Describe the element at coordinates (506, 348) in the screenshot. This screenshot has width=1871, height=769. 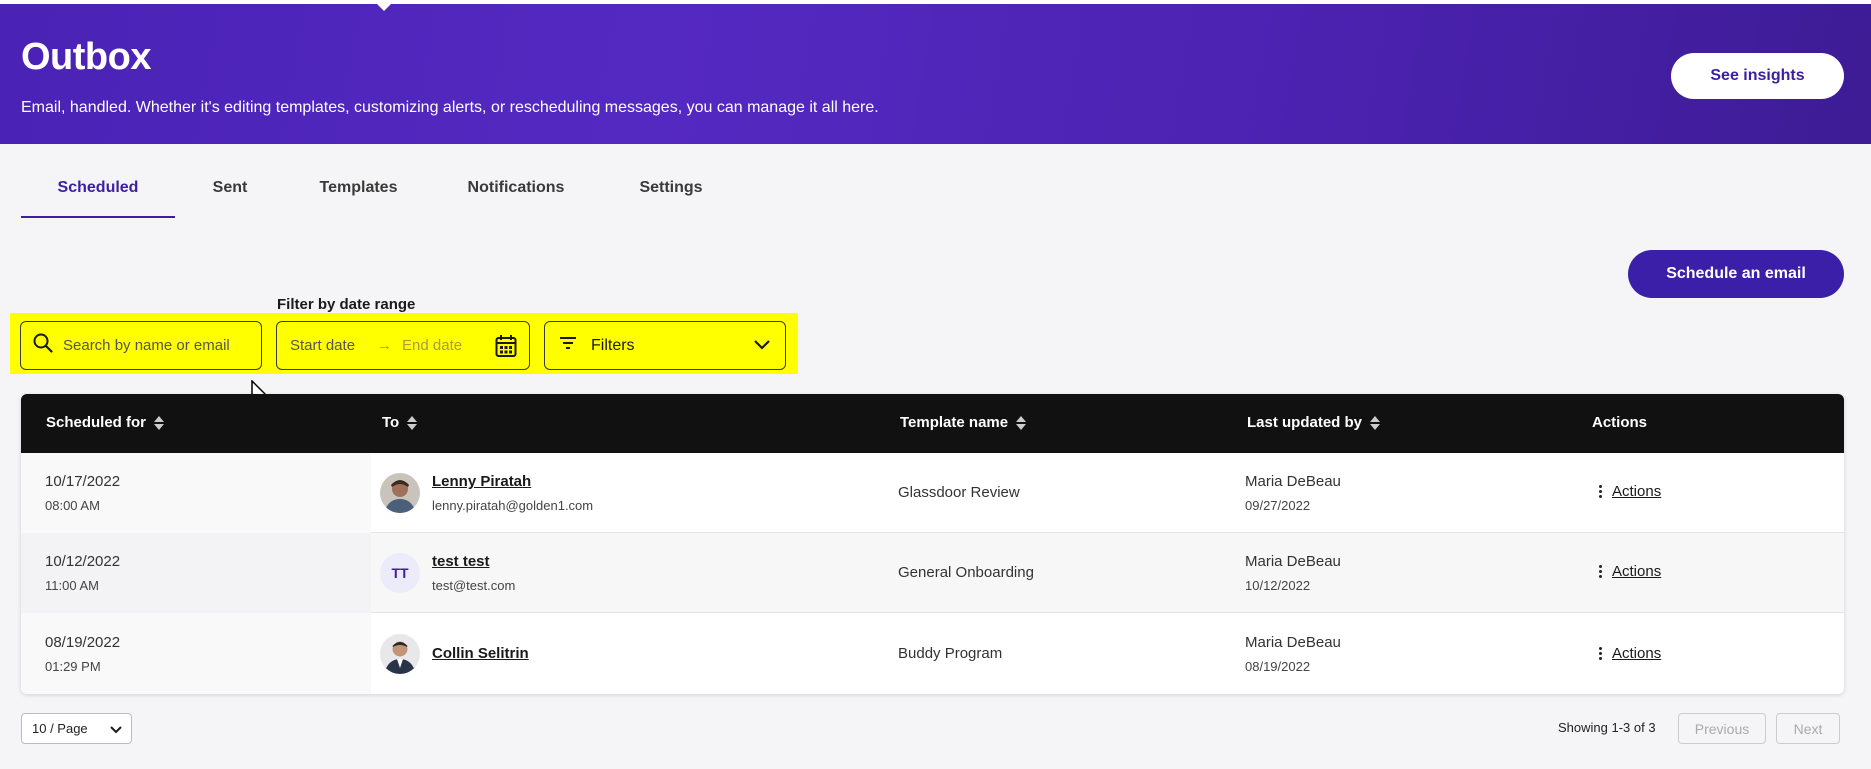
I see `calendar-icon` at that location.